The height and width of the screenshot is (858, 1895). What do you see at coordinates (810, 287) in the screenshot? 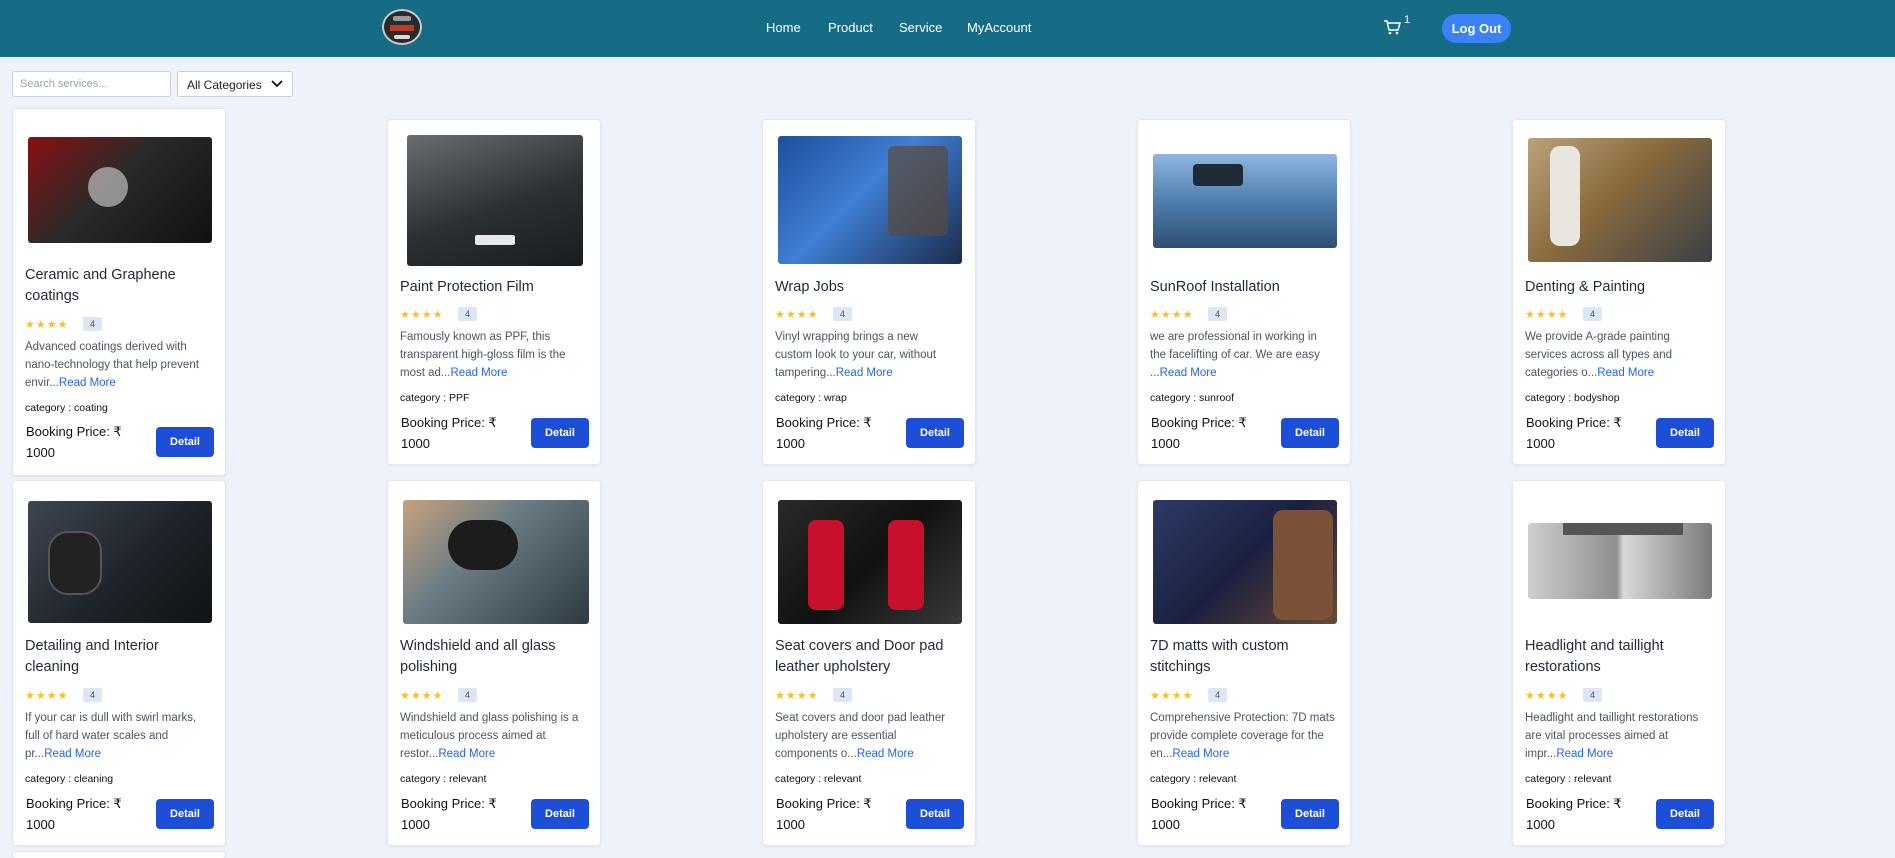
I see `service-title: Wrap Jobs` at bounding box center [810, 287].